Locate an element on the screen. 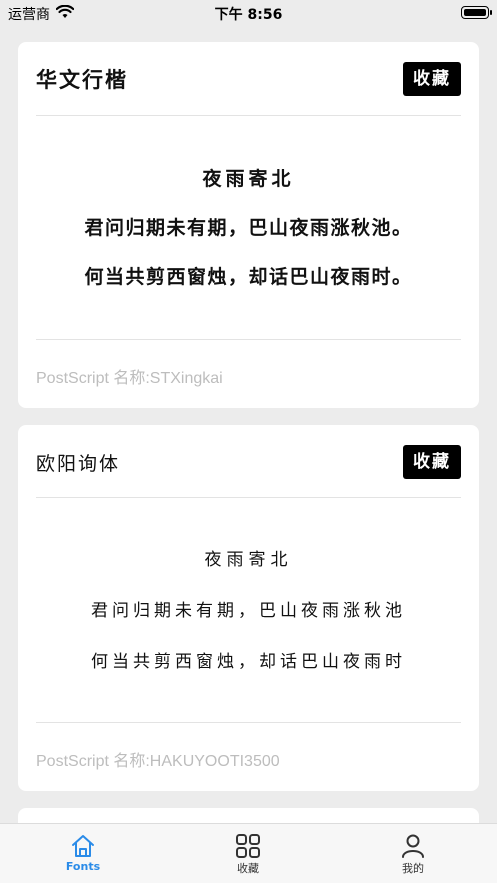 This screenshot has height=883, width=497. card-header: 华文行楷 收藏 is located at coordinates (248, 79).